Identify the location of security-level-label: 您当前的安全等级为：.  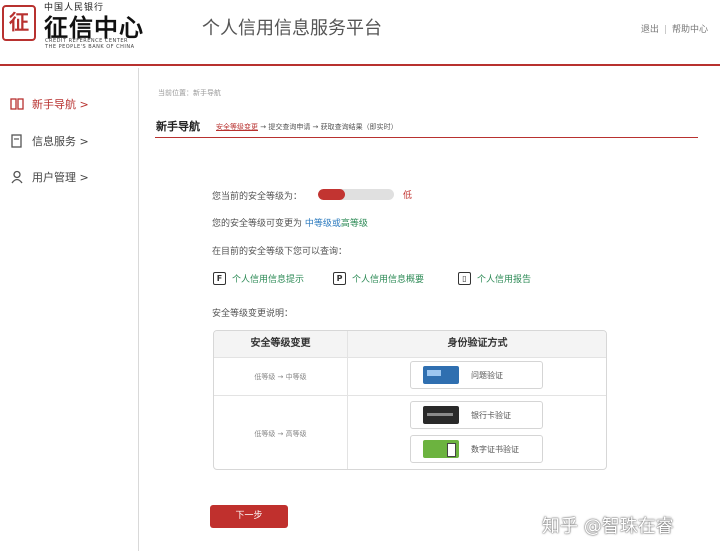
(257, 197).